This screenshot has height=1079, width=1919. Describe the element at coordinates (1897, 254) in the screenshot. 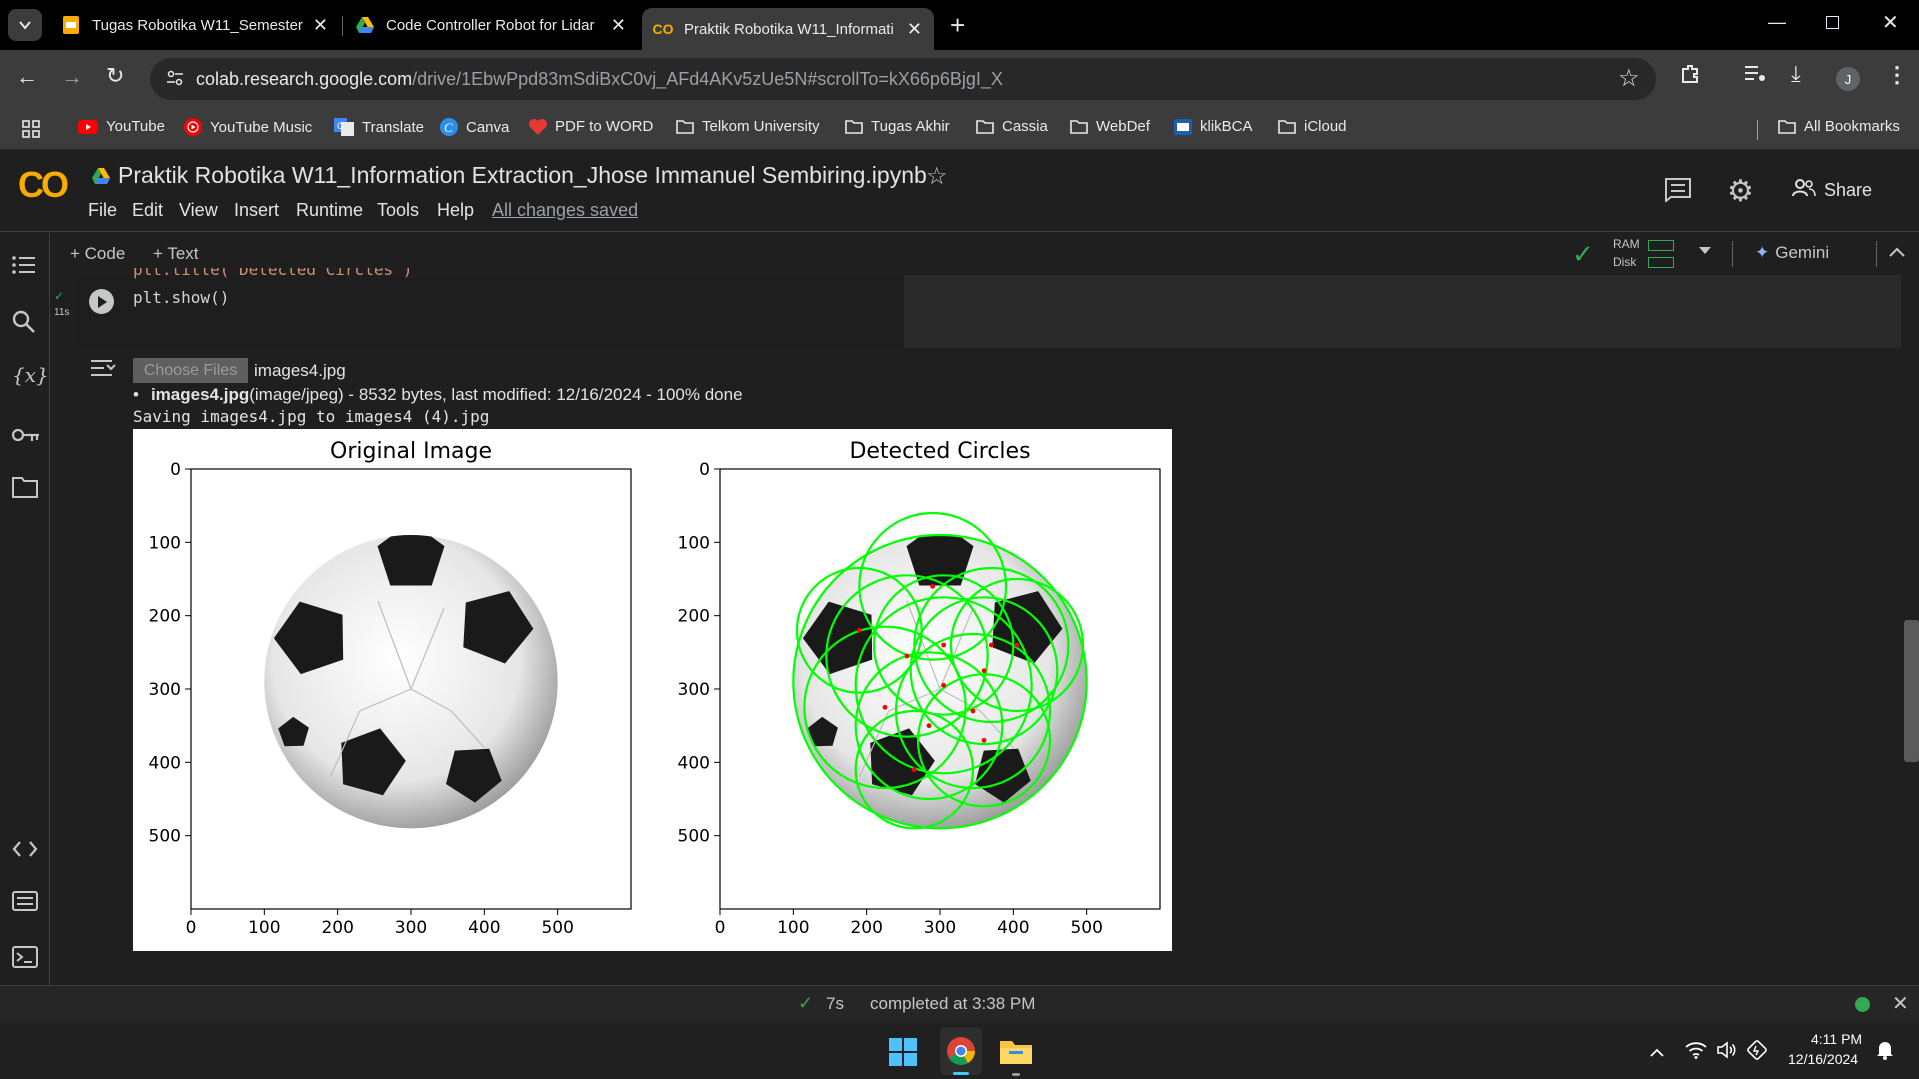

I see `collapse-chevron-icon` at that location.